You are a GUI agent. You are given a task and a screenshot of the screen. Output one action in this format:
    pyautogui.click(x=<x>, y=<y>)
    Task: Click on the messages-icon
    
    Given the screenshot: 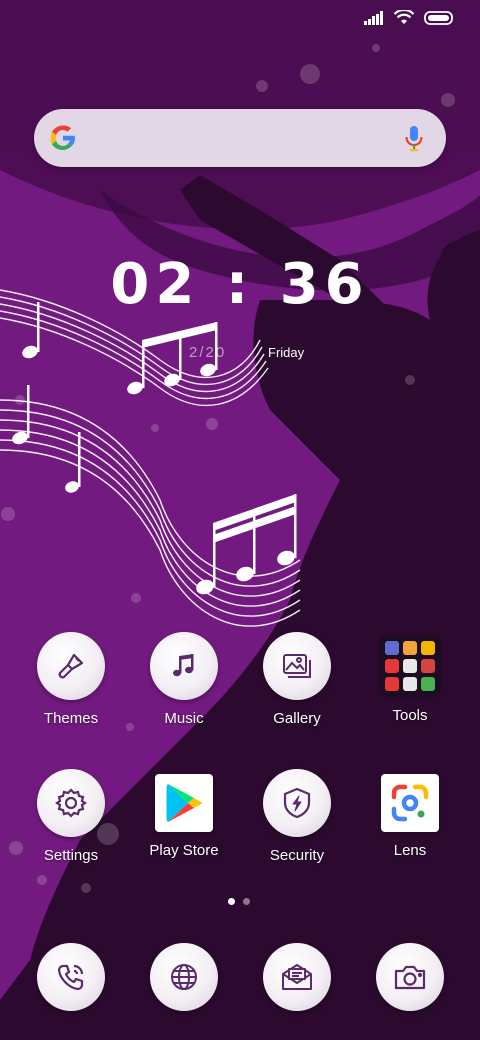 What is the action you would take?
    pyautogui.click(x=297, y=977)
    